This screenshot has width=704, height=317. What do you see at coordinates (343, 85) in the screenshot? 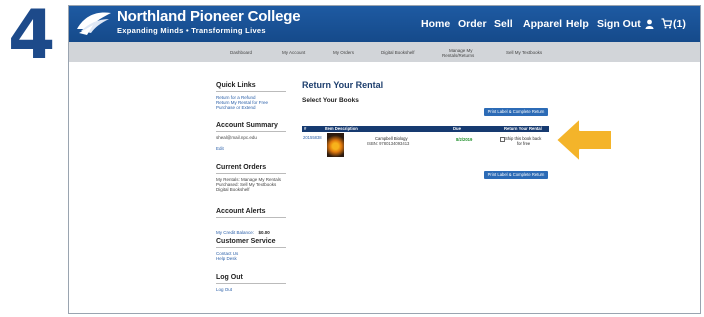
I see `page-title: Return Your Rental` at bounding box center [343, 85].